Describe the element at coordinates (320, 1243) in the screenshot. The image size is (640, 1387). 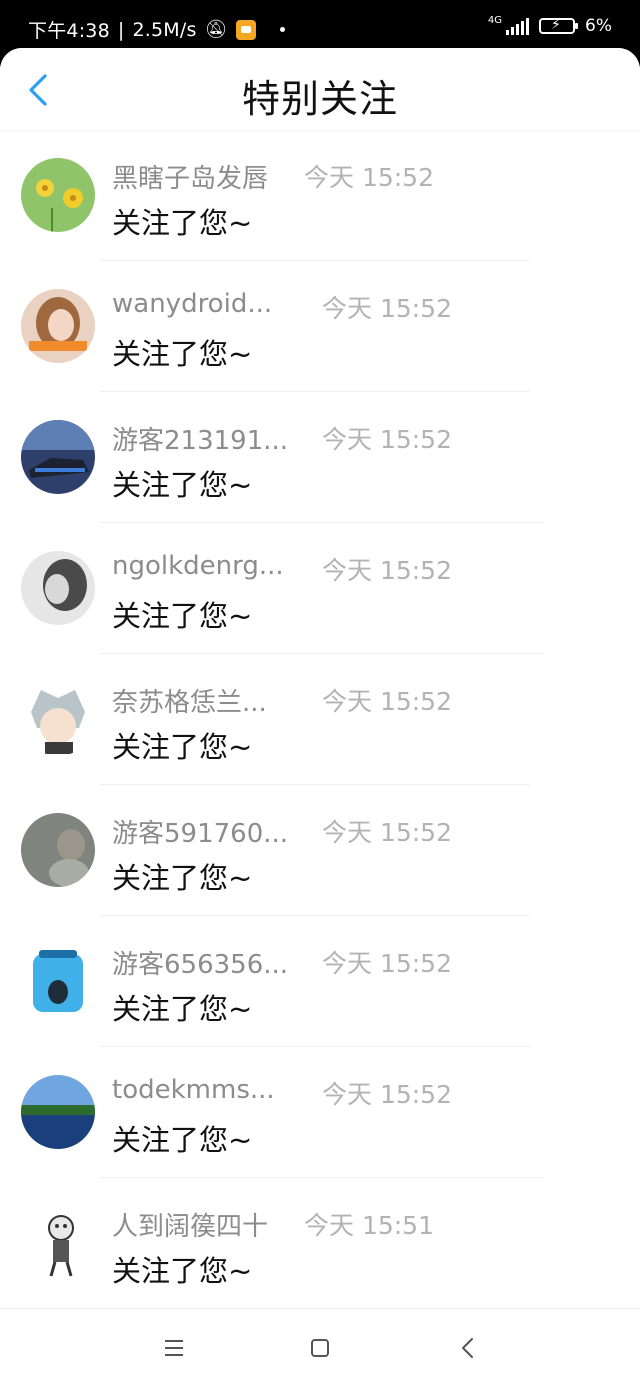
I see `list-item: 人到阔篌四十 今天 15:51 关注了您~` at that location.